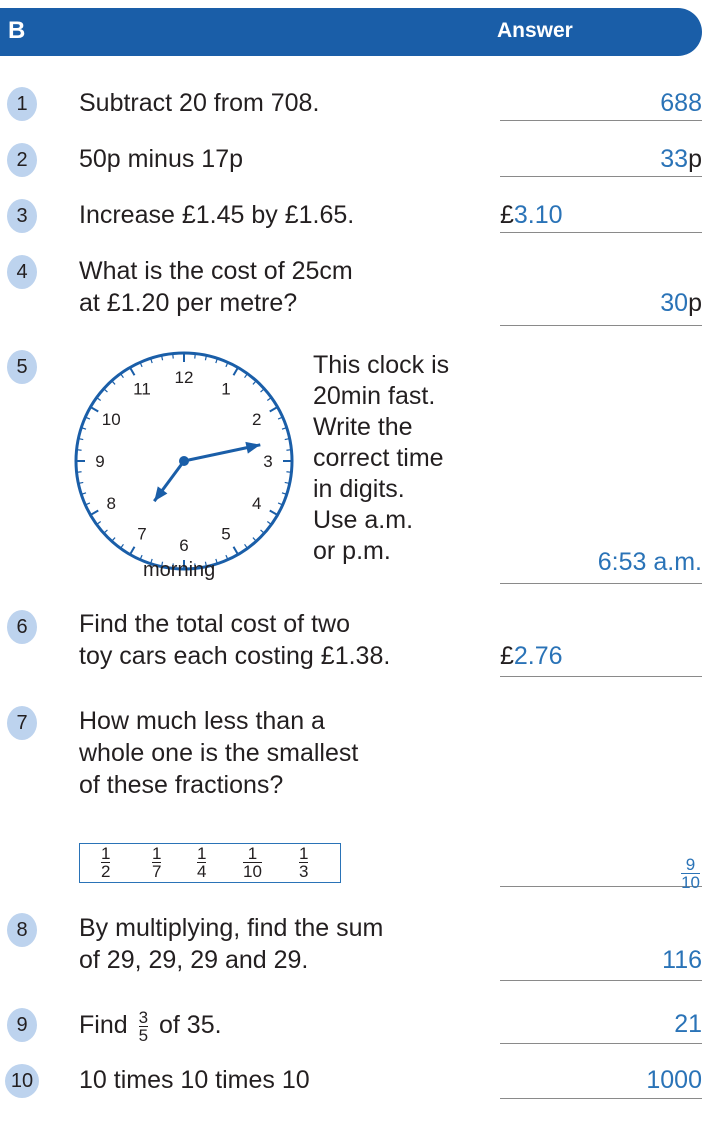  Describe the element at coordinates (22, 1025) in the screenshot. I see `question-number-9: 9` at that location.